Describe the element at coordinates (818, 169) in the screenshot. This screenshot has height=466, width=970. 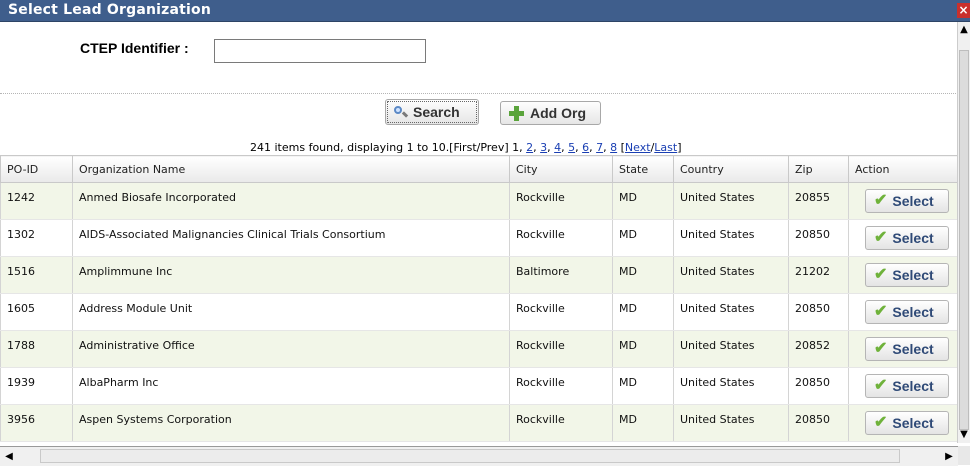
I see `column-header-zip: Zip` at that location.